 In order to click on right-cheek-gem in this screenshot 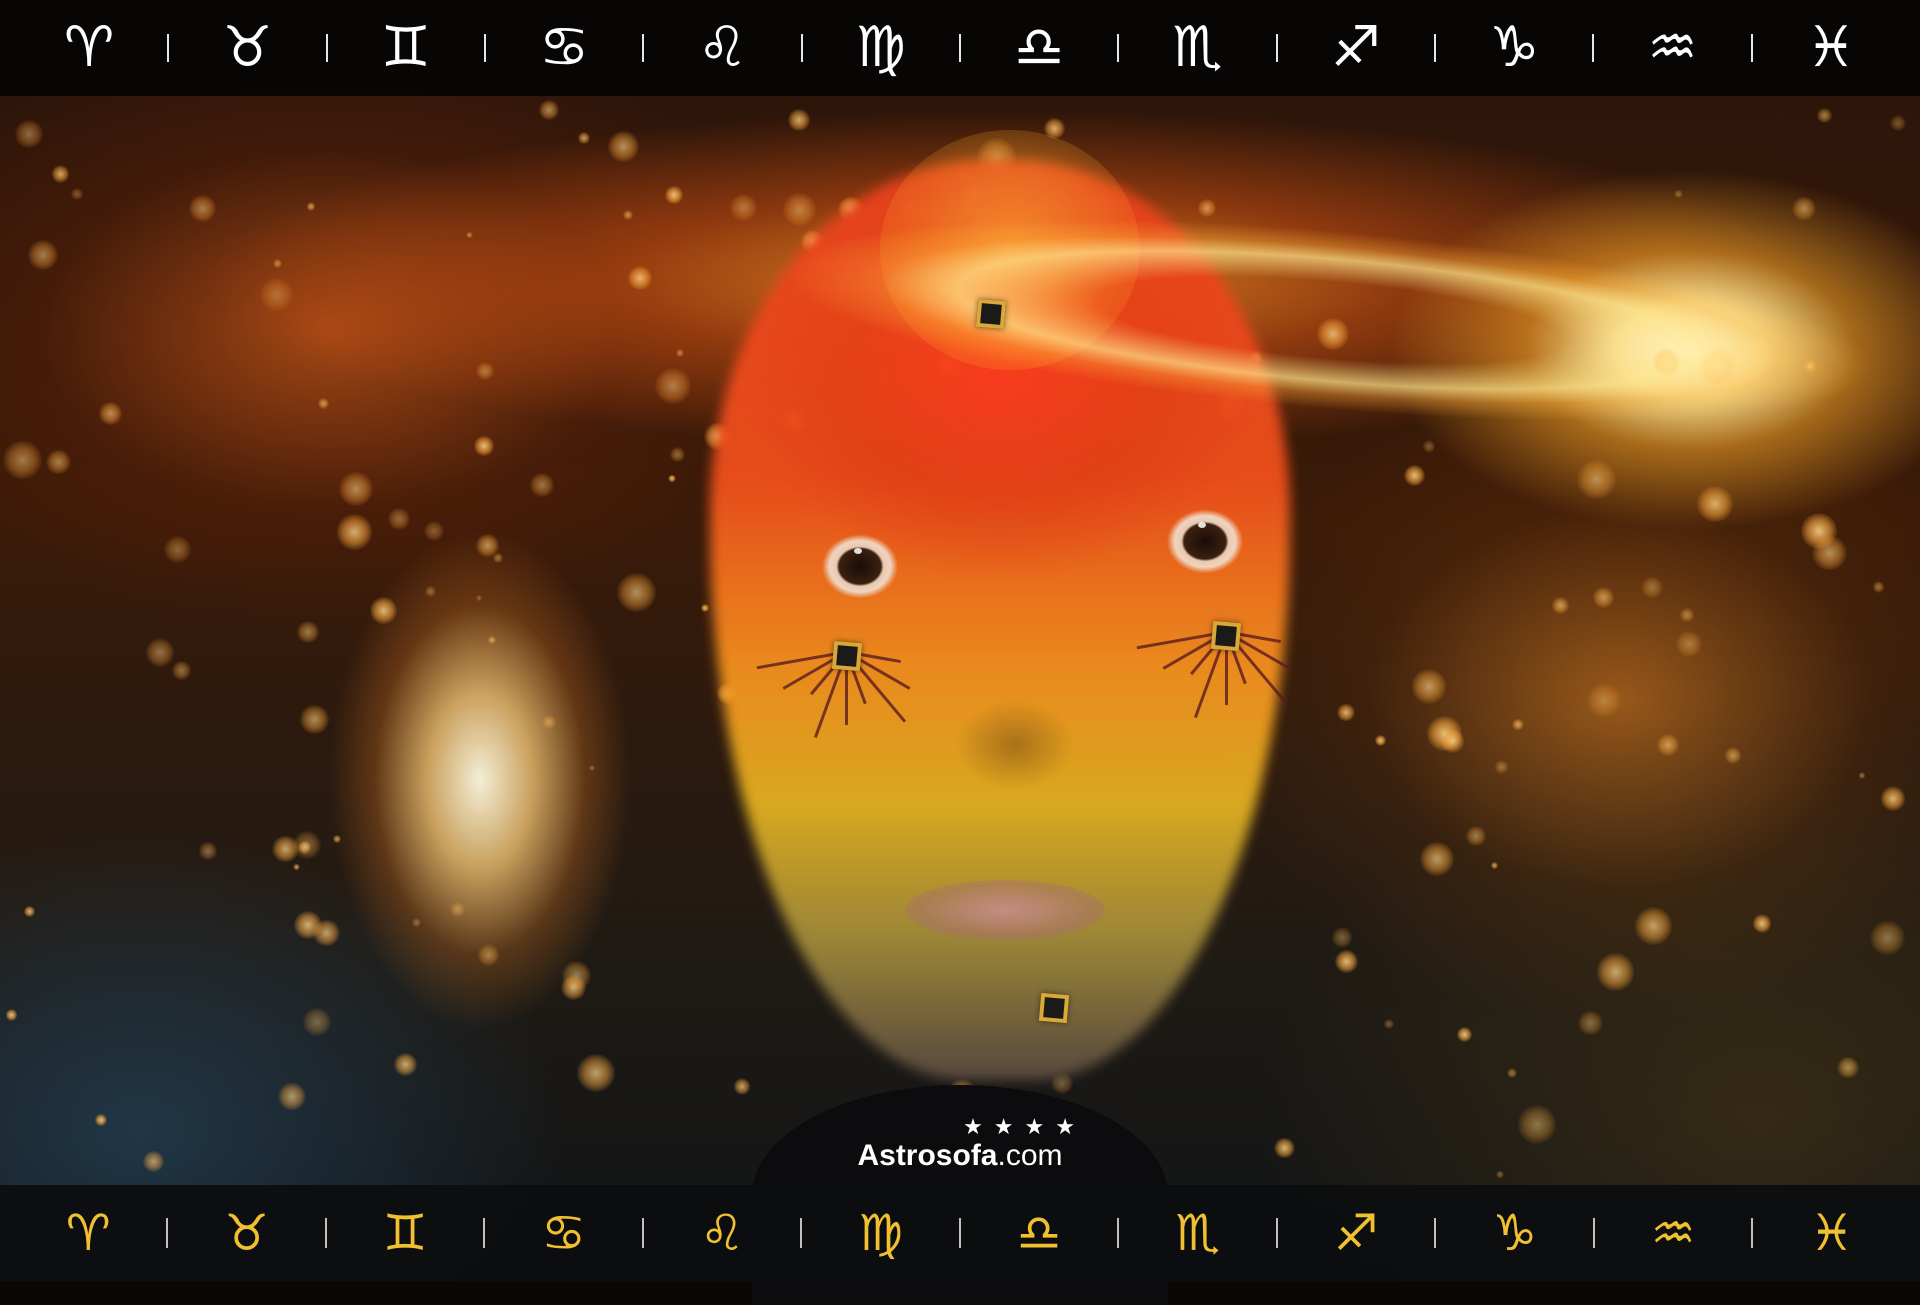, I will do `click(1226, 636)`.